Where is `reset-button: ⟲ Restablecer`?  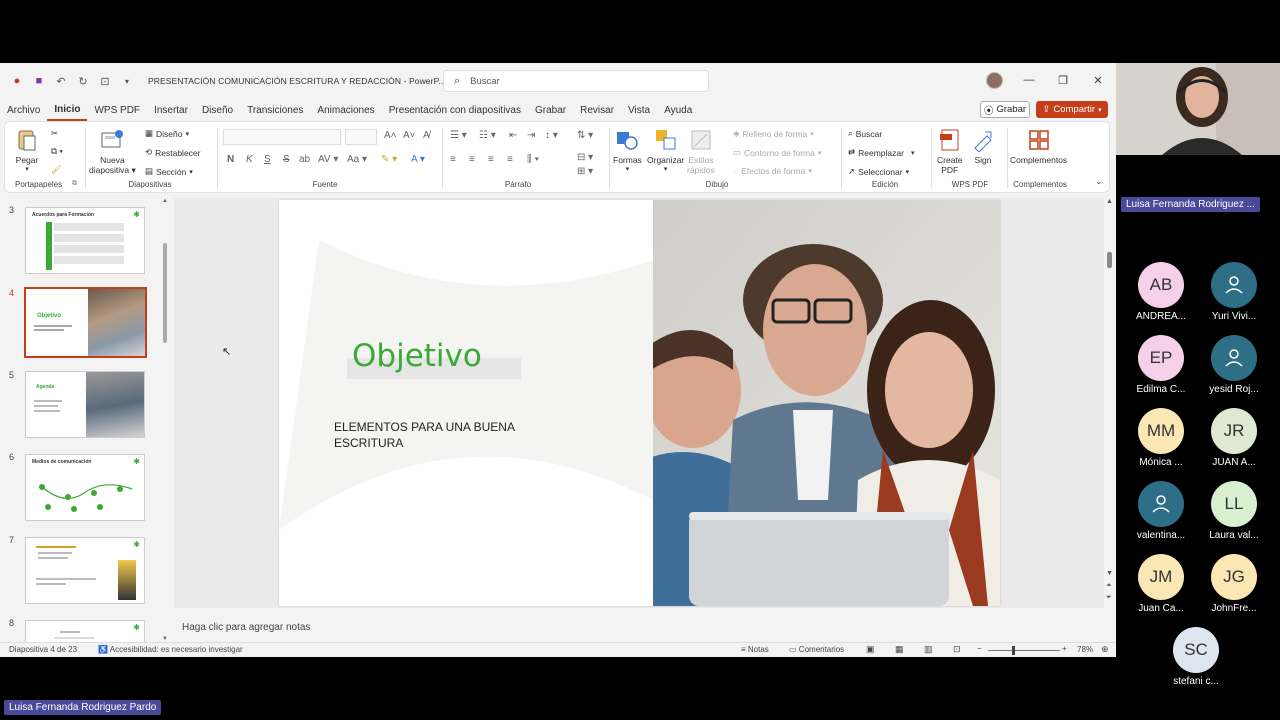 reset-button: ⟲ Restablecer is located at coordinates (172, 152).